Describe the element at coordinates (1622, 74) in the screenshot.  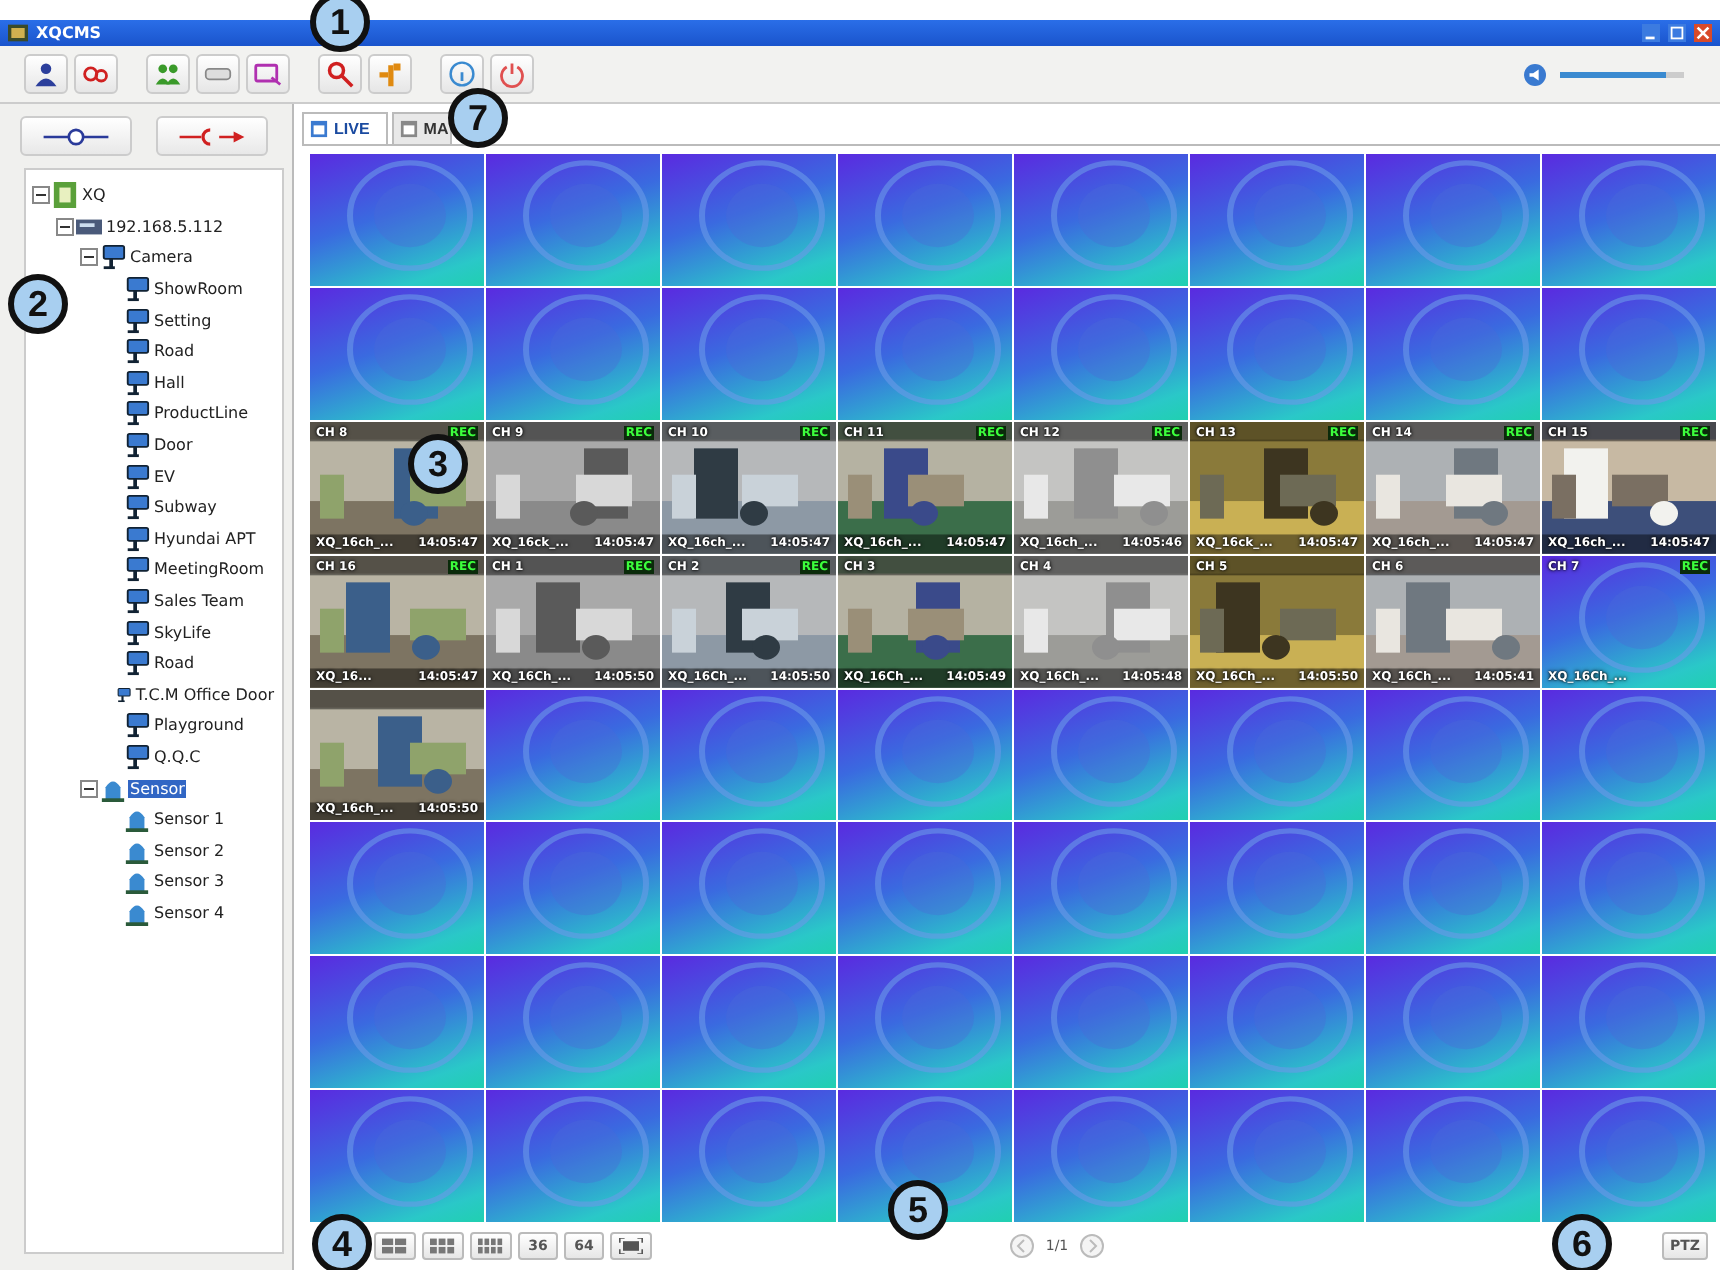
I see `volume-slider` at that location.